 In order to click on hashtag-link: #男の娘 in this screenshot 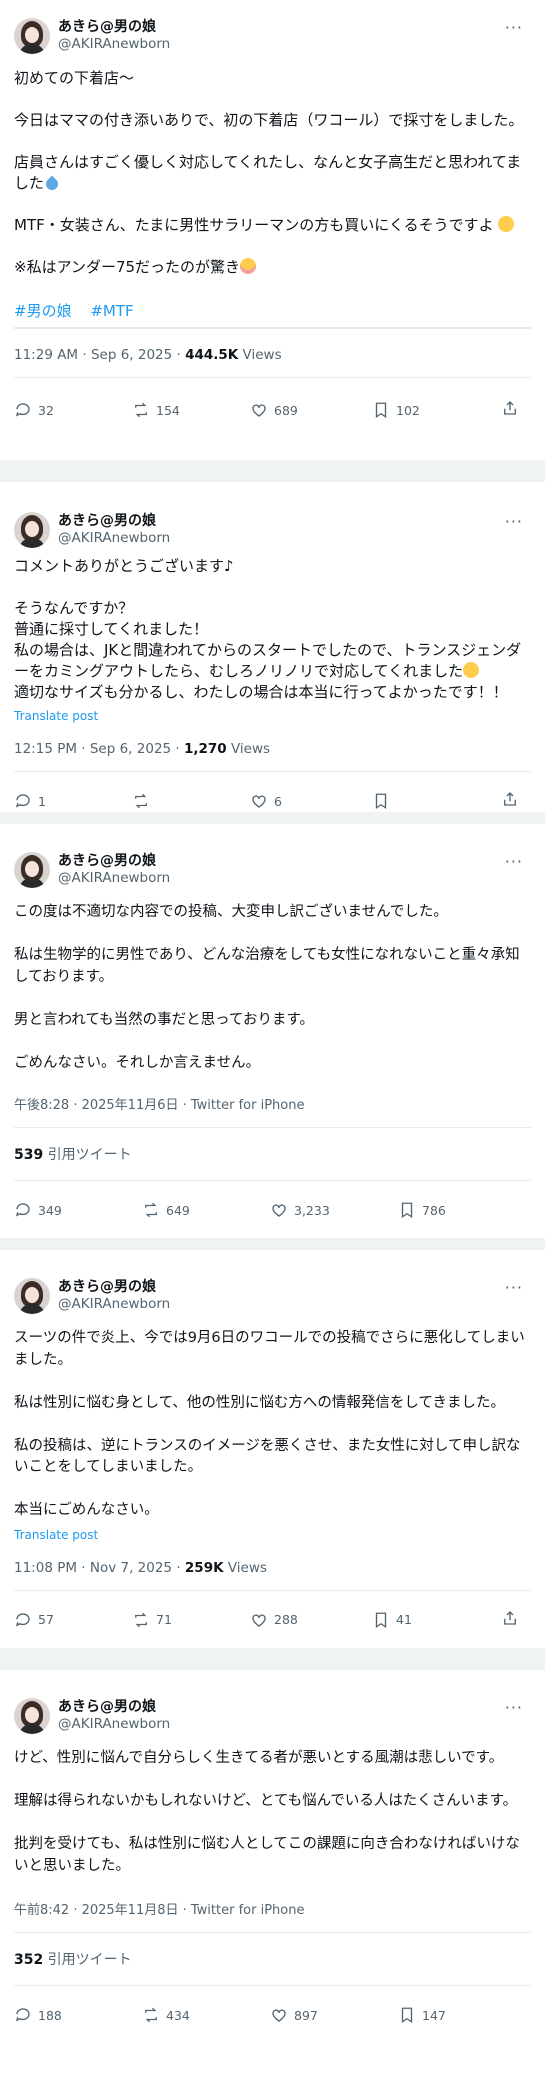, I will do `click(43, 311)`.